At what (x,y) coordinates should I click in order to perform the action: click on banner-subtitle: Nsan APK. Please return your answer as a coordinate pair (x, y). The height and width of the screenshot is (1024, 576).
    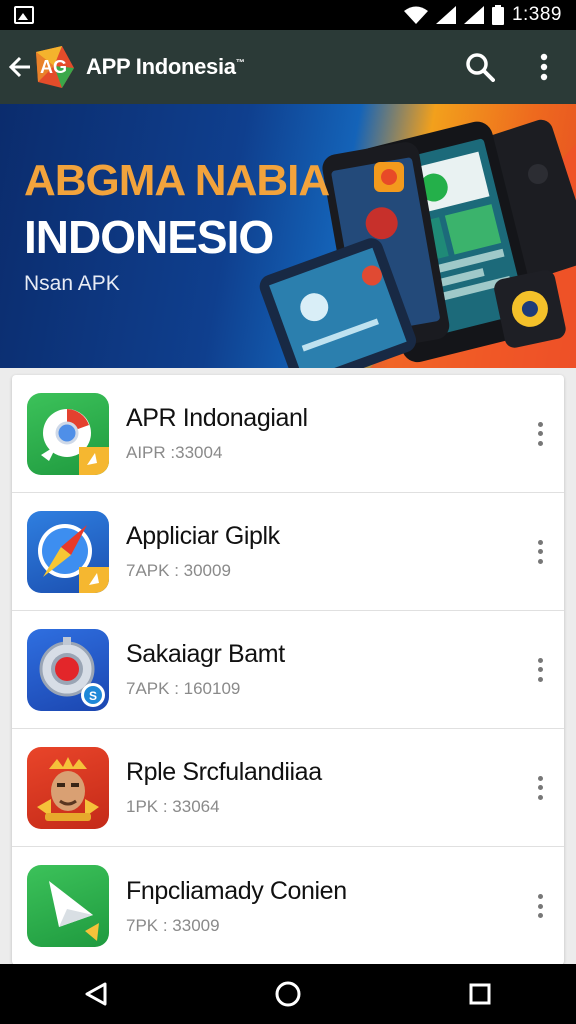
    Looking at the image, I should click on (72, 283).